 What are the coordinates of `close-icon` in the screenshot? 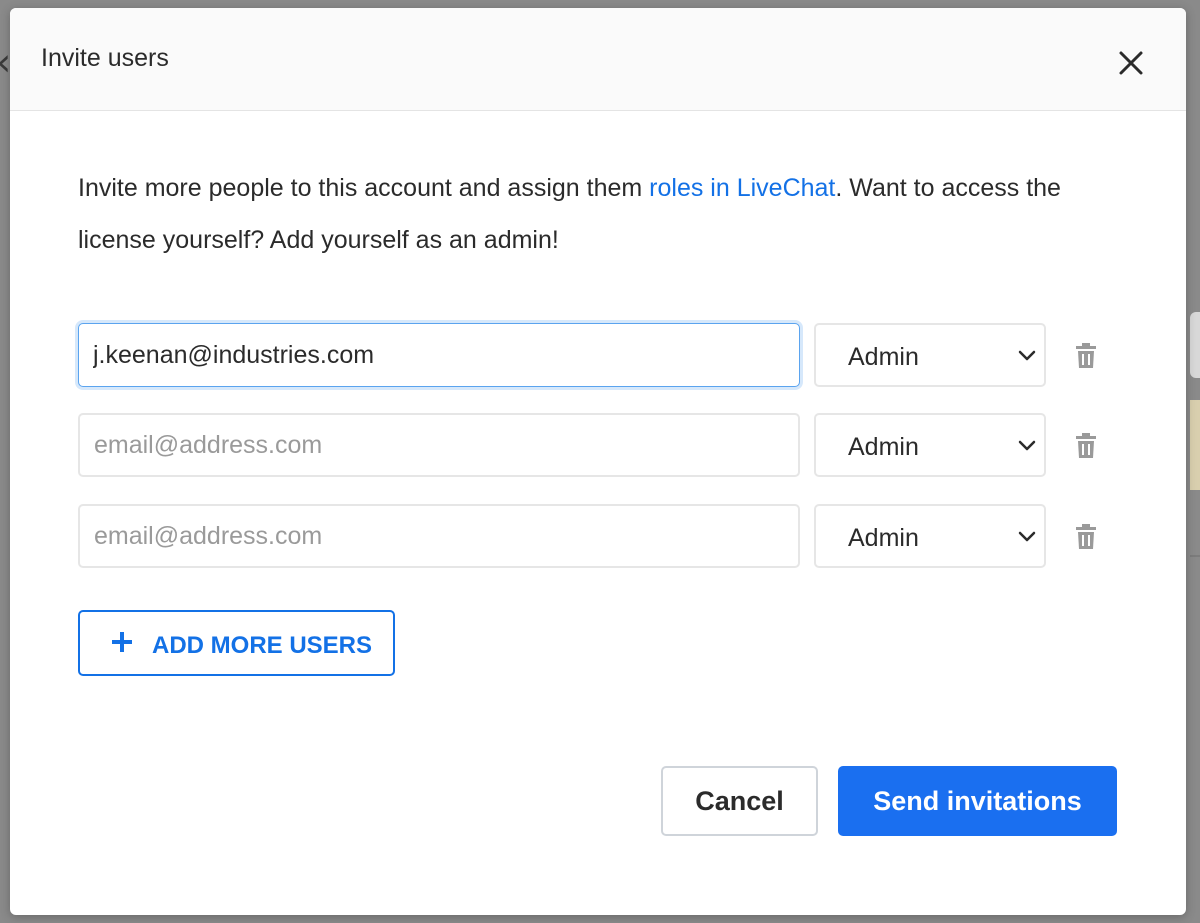 It's located at (1131, 63).